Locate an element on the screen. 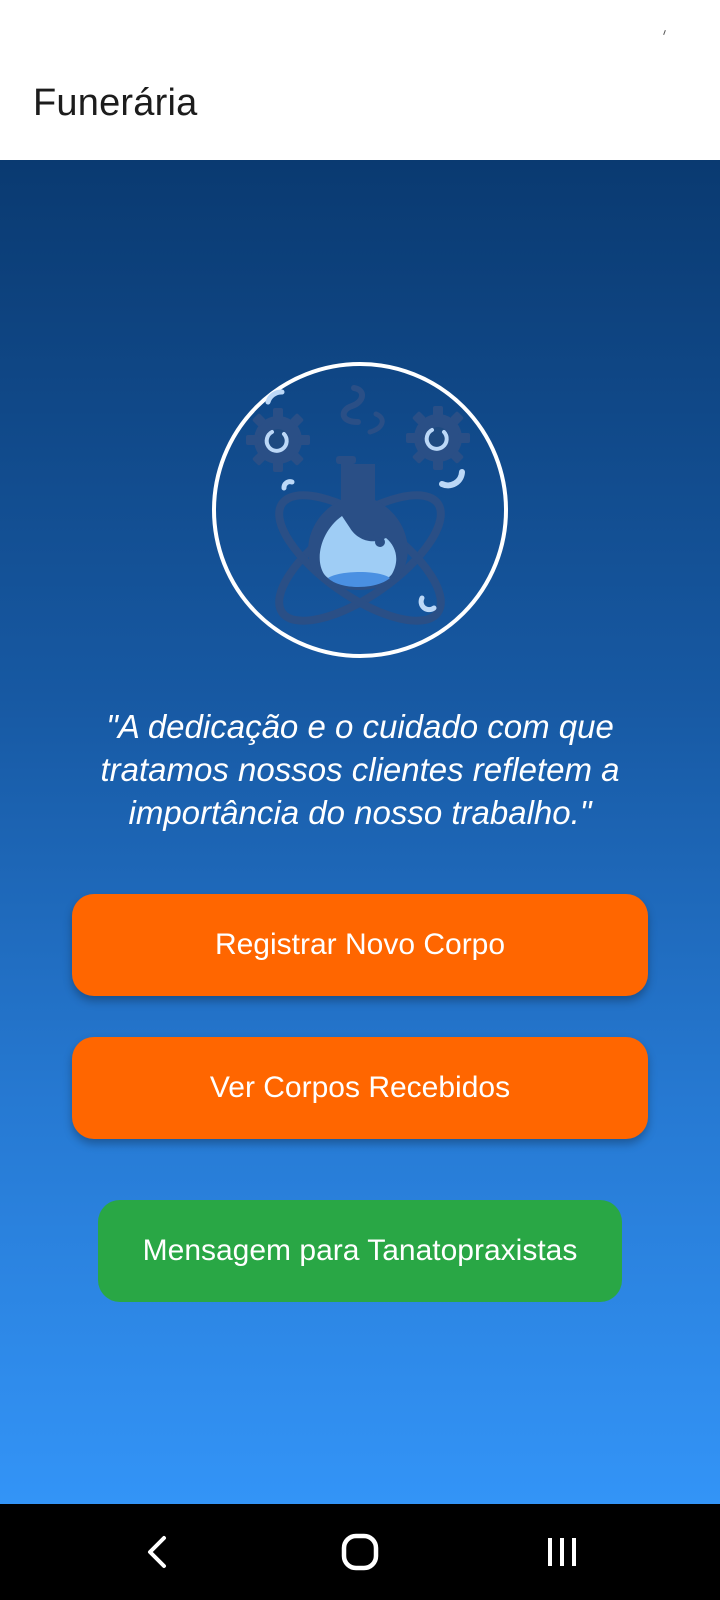 This screenshot has width=720, height=1600. recent-apps-button is located at coordinates (562, 1552).